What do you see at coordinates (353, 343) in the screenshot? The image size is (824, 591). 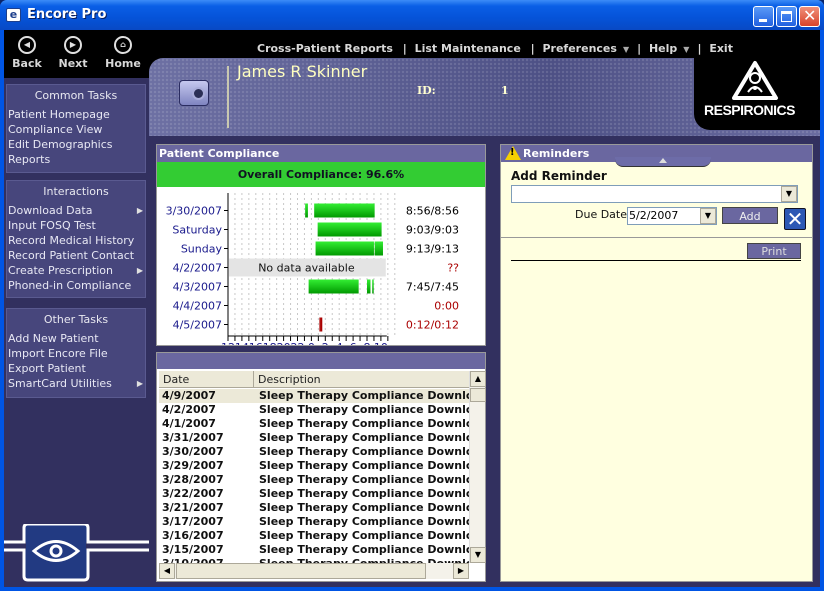 I see `x-tick-label: 6` at bounding box center [353, 343].